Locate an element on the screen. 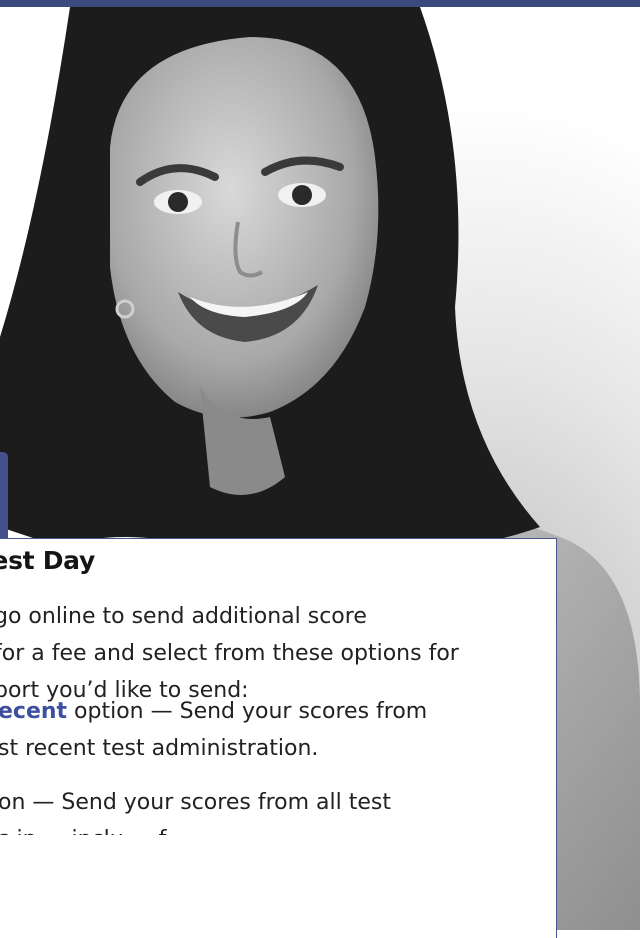 This screenshot has width=640, height=938. option-recent-keyword: ecent is located at coordinates (34, 711).